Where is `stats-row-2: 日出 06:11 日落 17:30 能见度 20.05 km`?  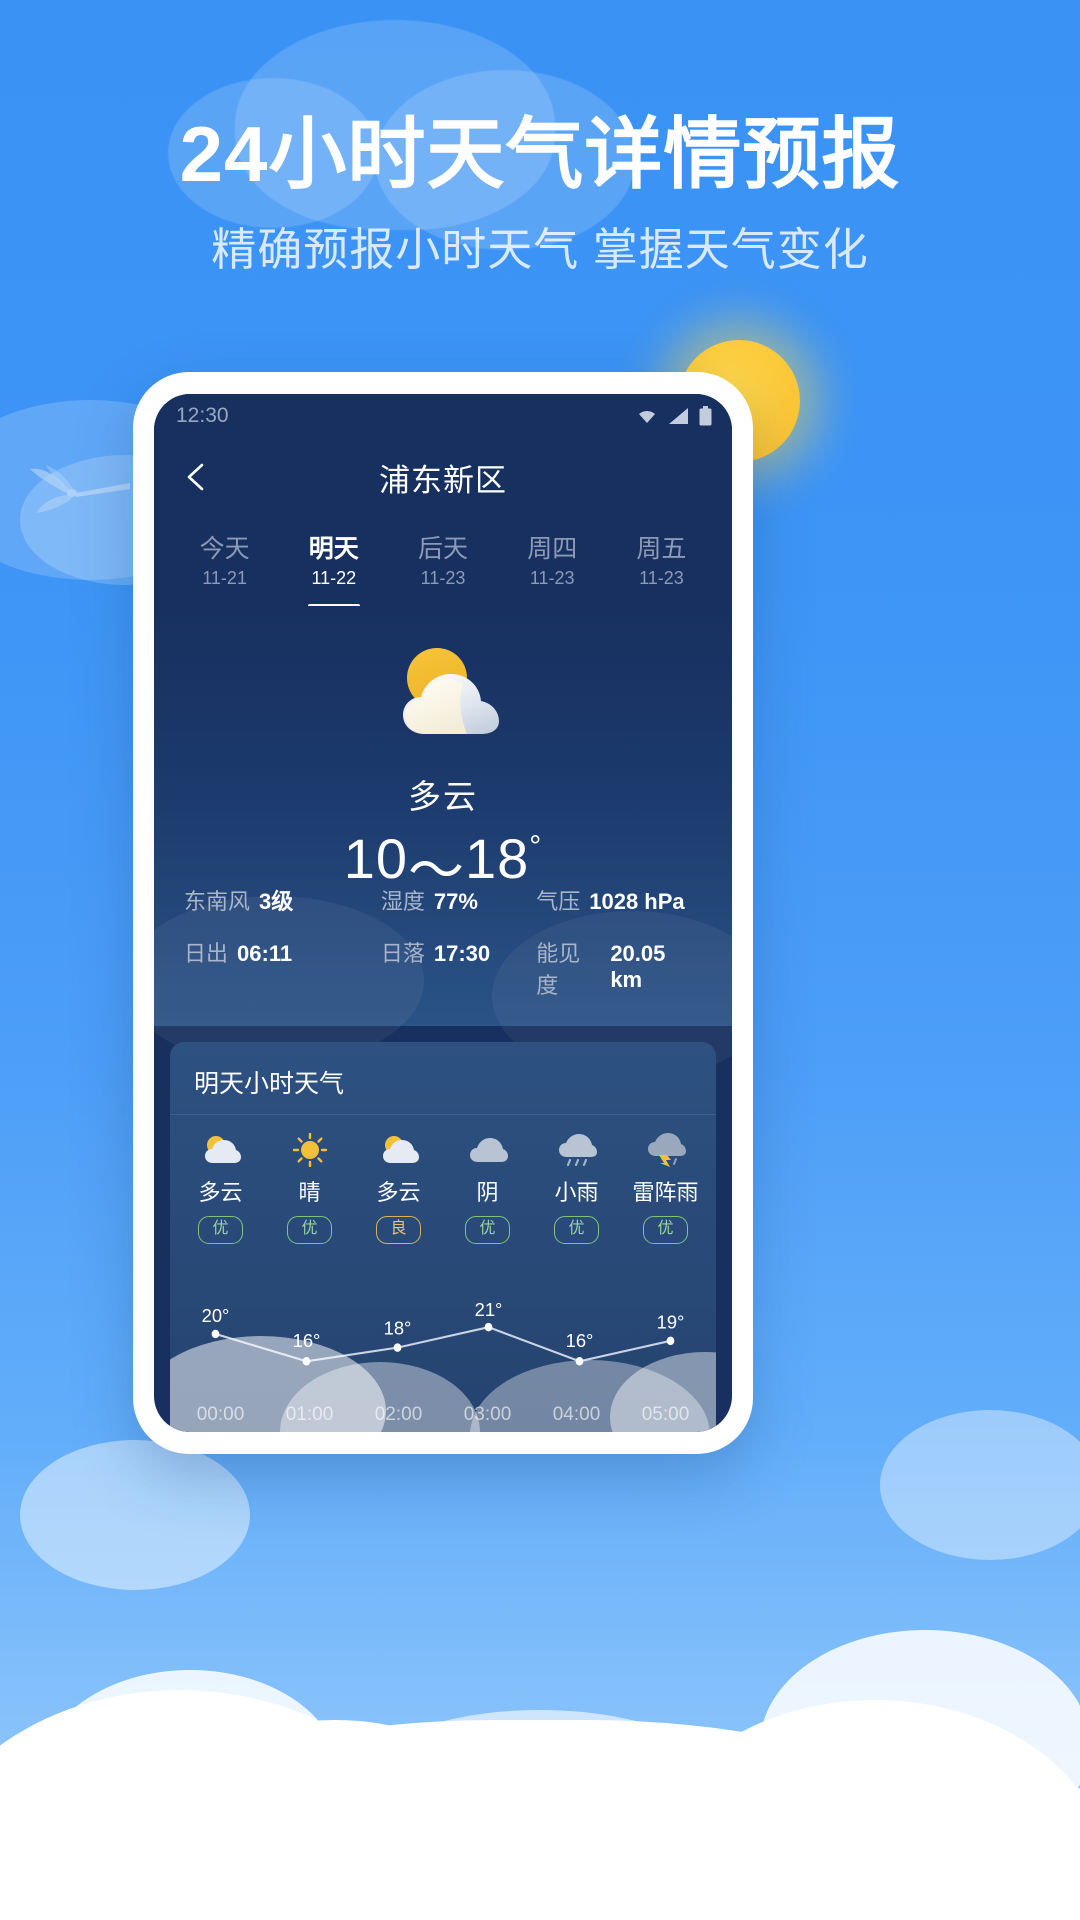 stats-row-2: 日出 06:11 日落 17:30 能见度 20.05 km is located at coordinates (443, 968).